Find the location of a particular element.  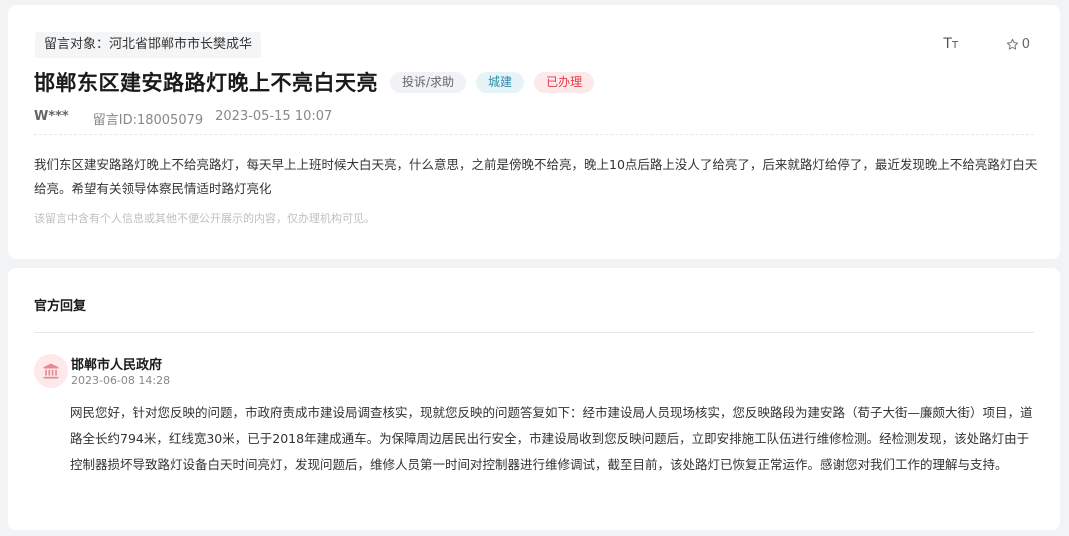

reply-datetime: 2023-06-08 14:28 is located at coordinates (121, 380).